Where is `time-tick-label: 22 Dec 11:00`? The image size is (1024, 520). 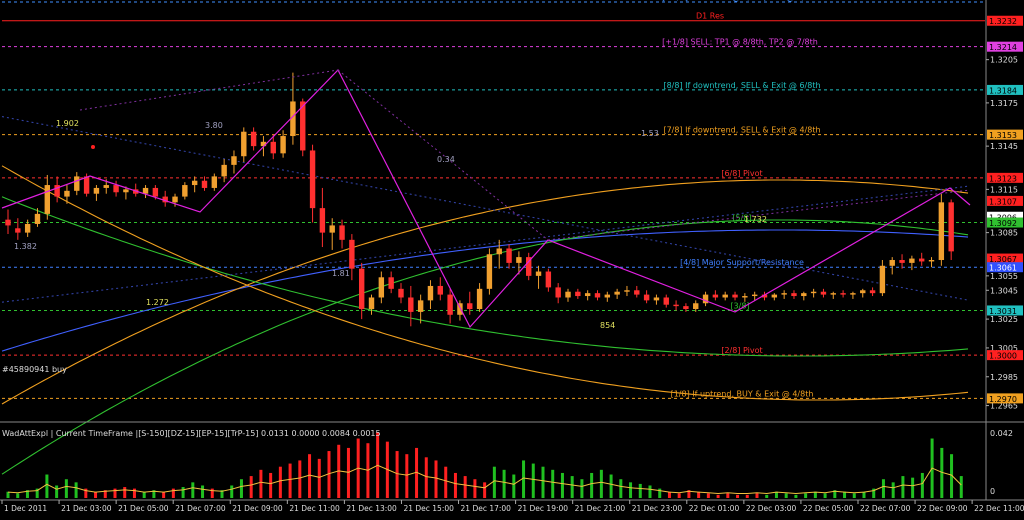
time-tick-label: 22 Dec 11:00 is located at coordinates (999, 508).